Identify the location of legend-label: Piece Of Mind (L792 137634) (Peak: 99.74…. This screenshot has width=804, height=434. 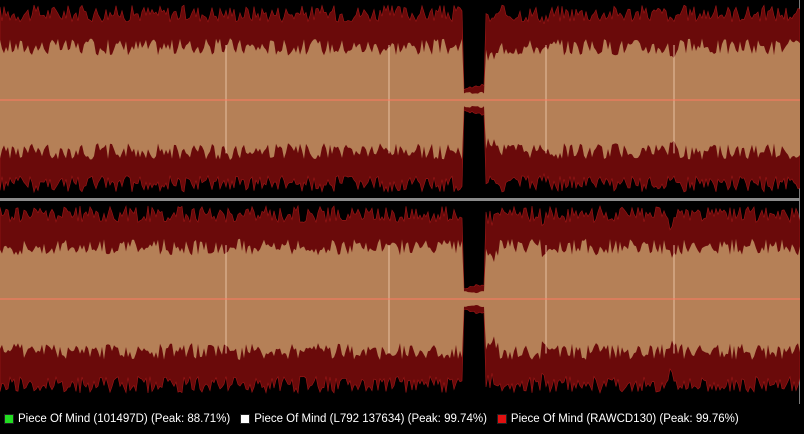
(370, 419).